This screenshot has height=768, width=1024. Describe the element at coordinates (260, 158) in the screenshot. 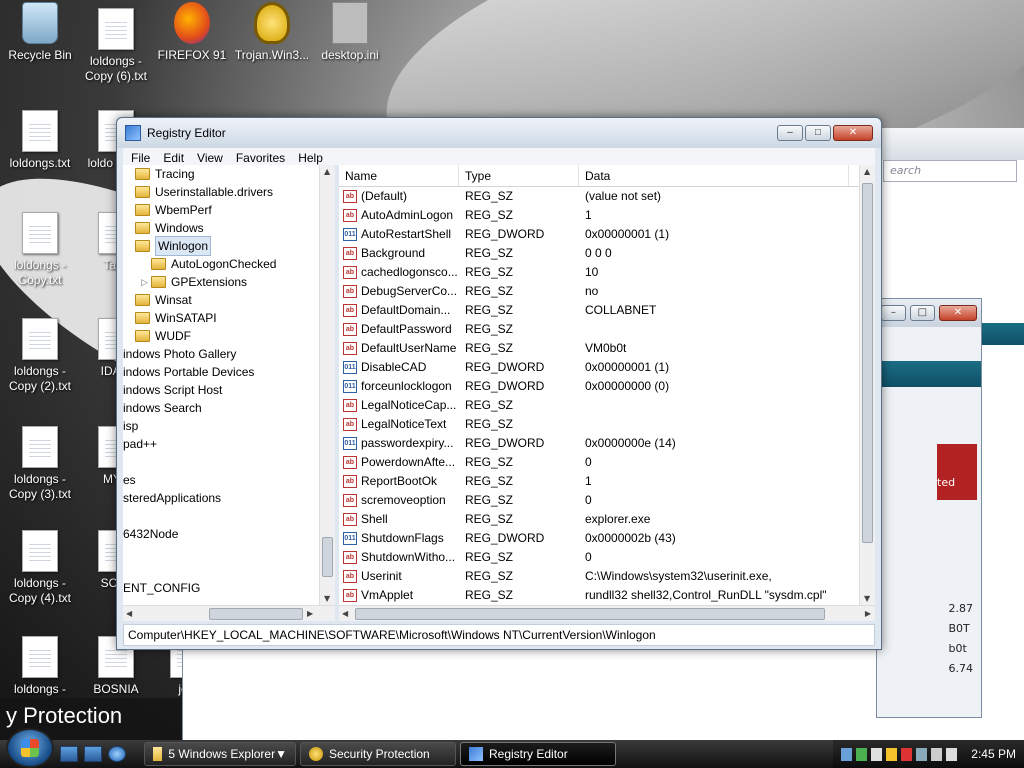

I see `menu-favorites: Favorites` at that location.